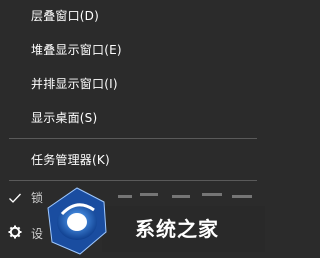  What do you see at coordinates (177, 229) in the screenshot?
I see `watermark-text: 系统之家` at bounding box center [177, 229].